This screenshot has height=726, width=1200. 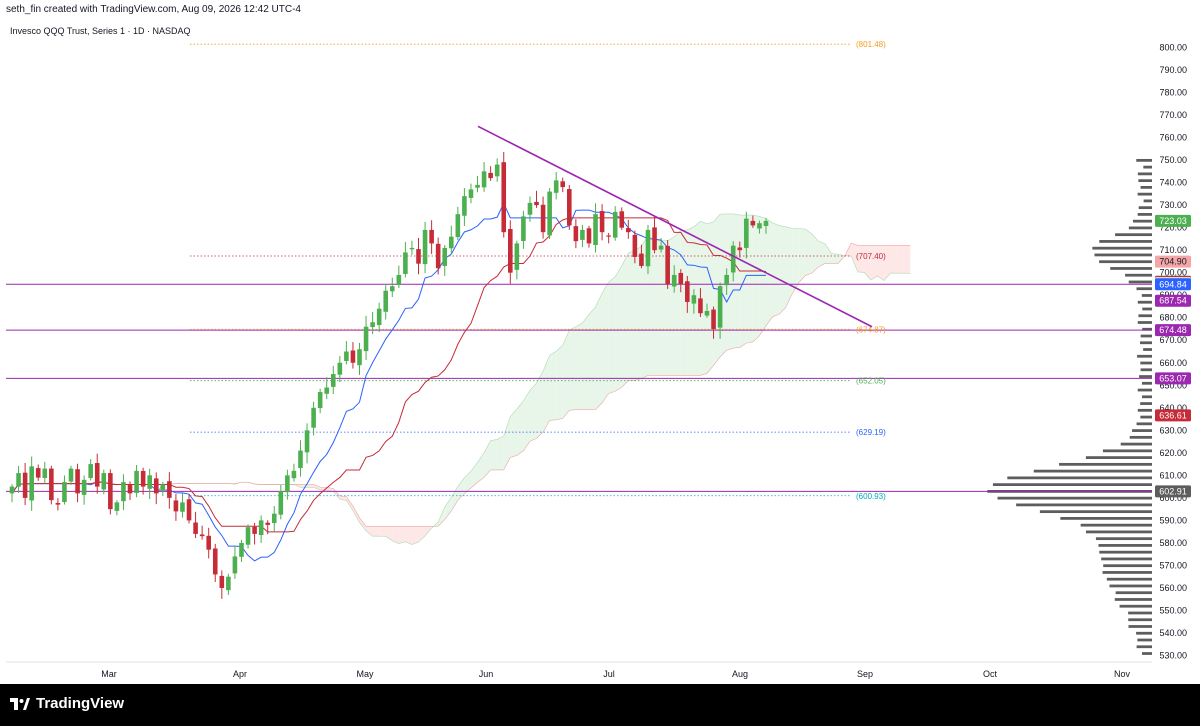 I want to click on time-tick-label: Jun, so click(x=486, y=674).